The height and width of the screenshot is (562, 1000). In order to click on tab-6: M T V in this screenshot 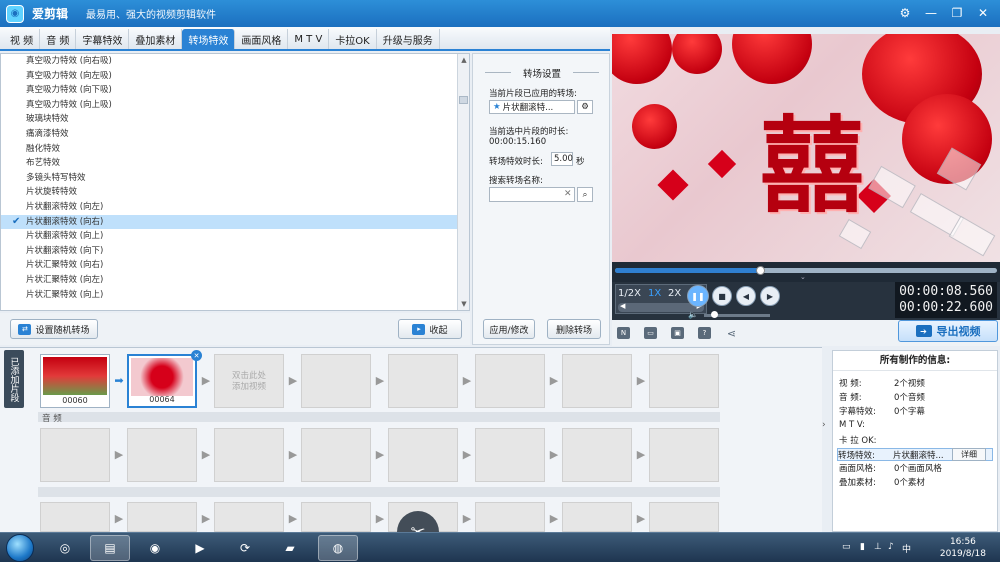, I will do `click(309, 39)`.